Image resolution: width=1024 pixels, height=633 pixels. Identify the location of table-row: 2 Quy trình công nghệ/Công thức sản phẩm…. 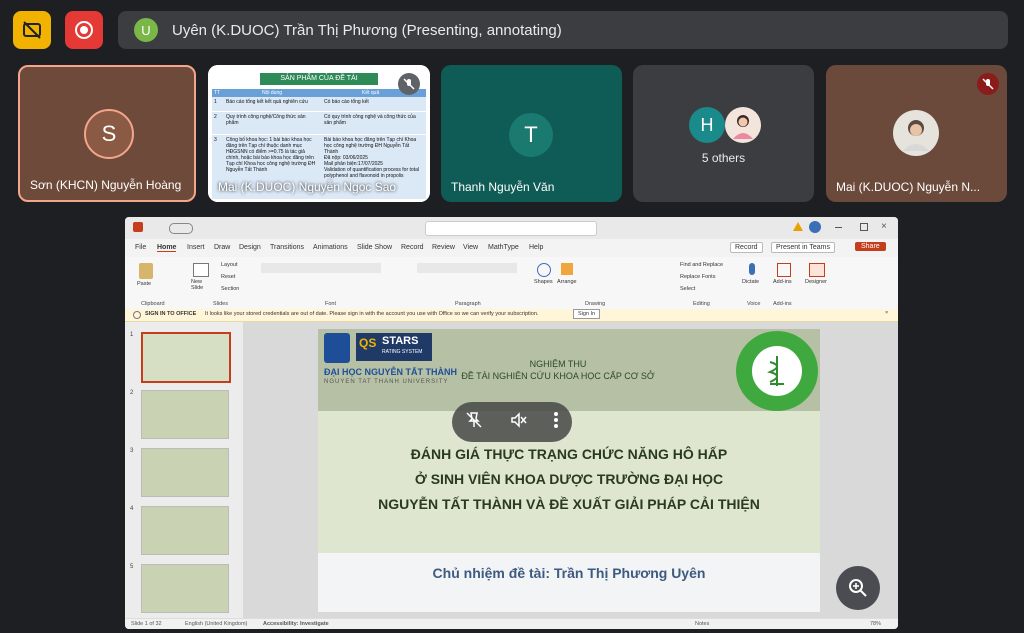
(319, 123).